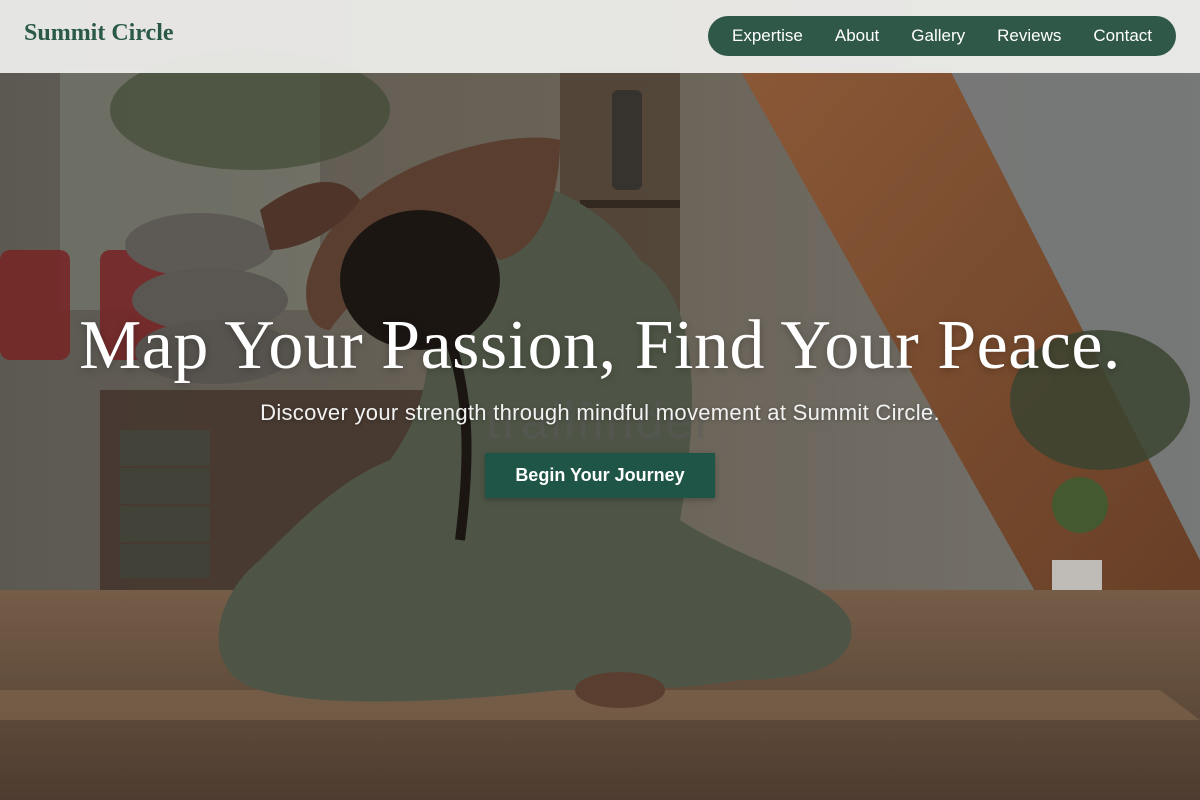 This screenshot has height=800, width=1200. What do you see at coordinates (600, 475) in the screenshot?
I see `begin-journey-button: Begin Your Journey` at bounding box center [600, 475].